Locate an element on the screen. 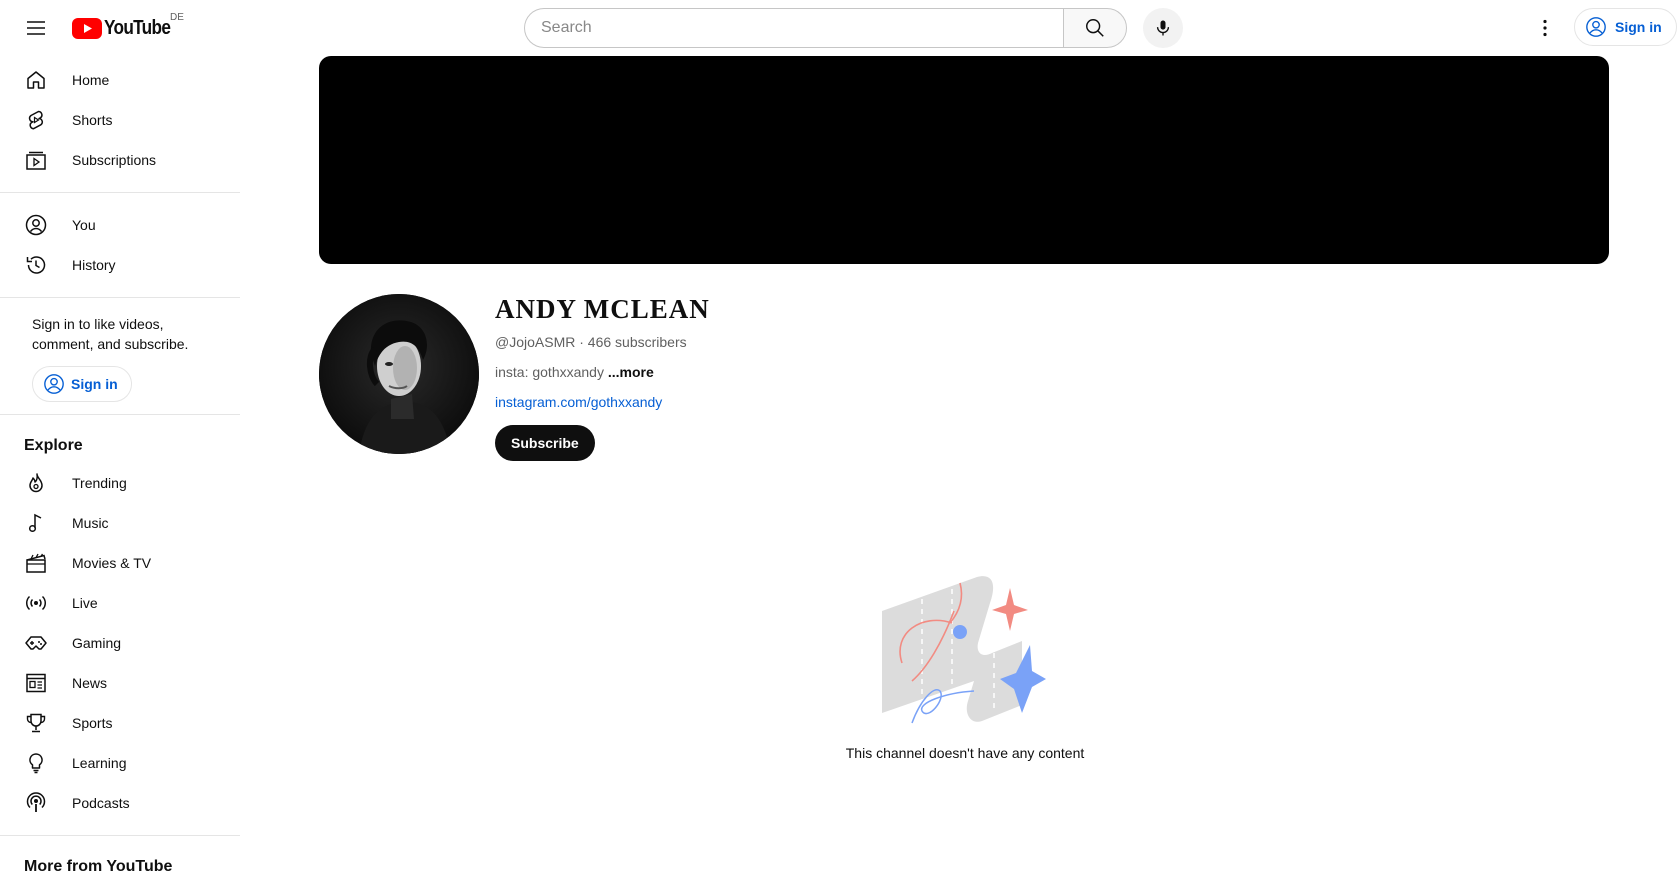 The image size is (1680, 876). gaming-icon is located at coordinates (36, 643).